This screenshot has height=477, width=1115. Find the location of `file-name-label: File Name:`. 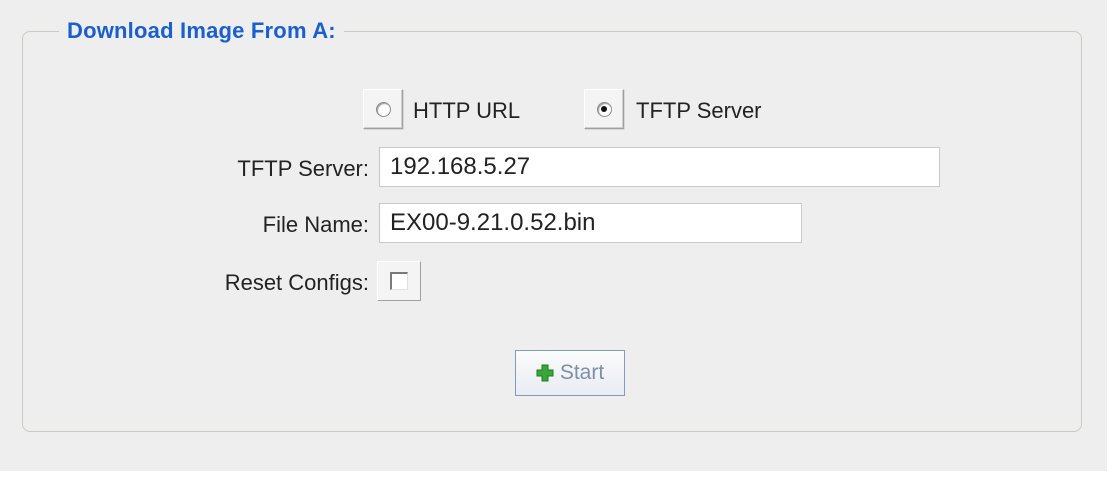

file-name-label: File Name: is located at coordinates (315, 224).